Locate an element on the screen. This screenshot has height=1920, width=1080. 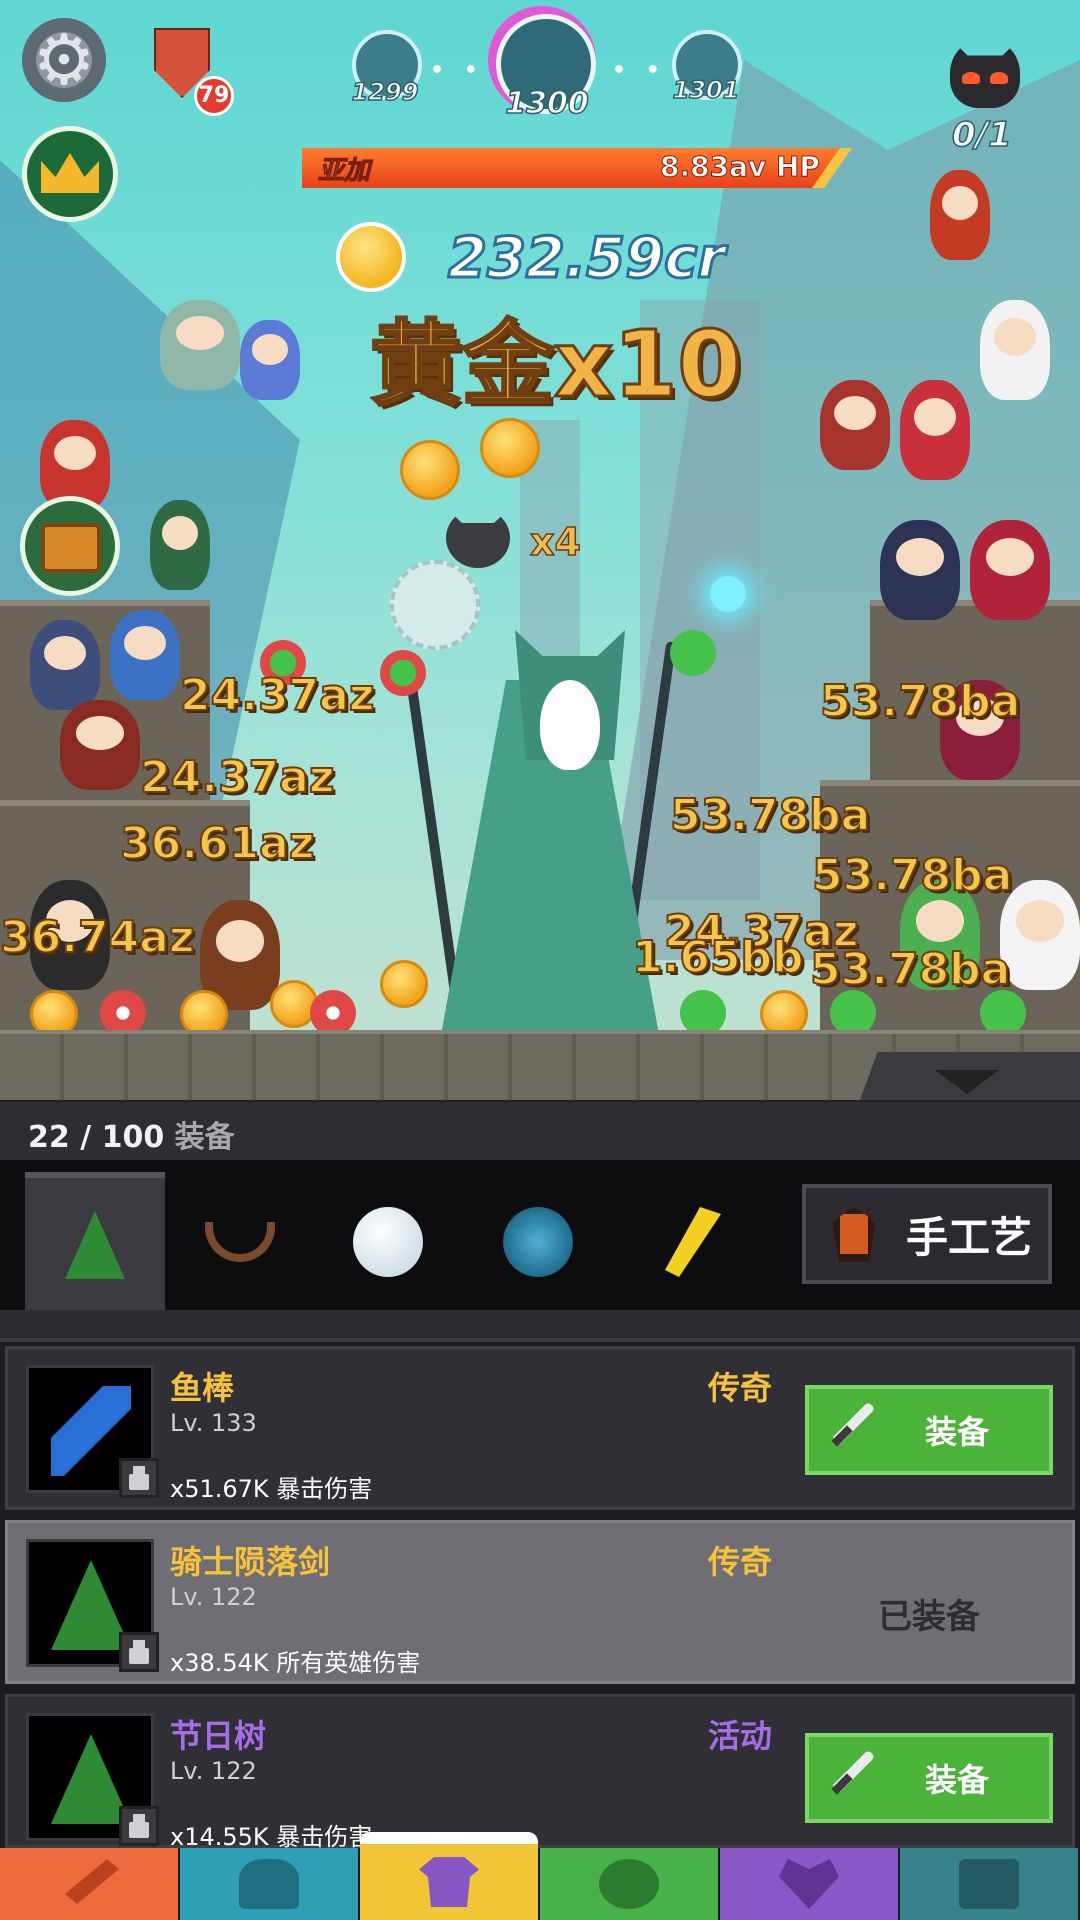
nav-tab-sword is located at coordinates (89, 1884).